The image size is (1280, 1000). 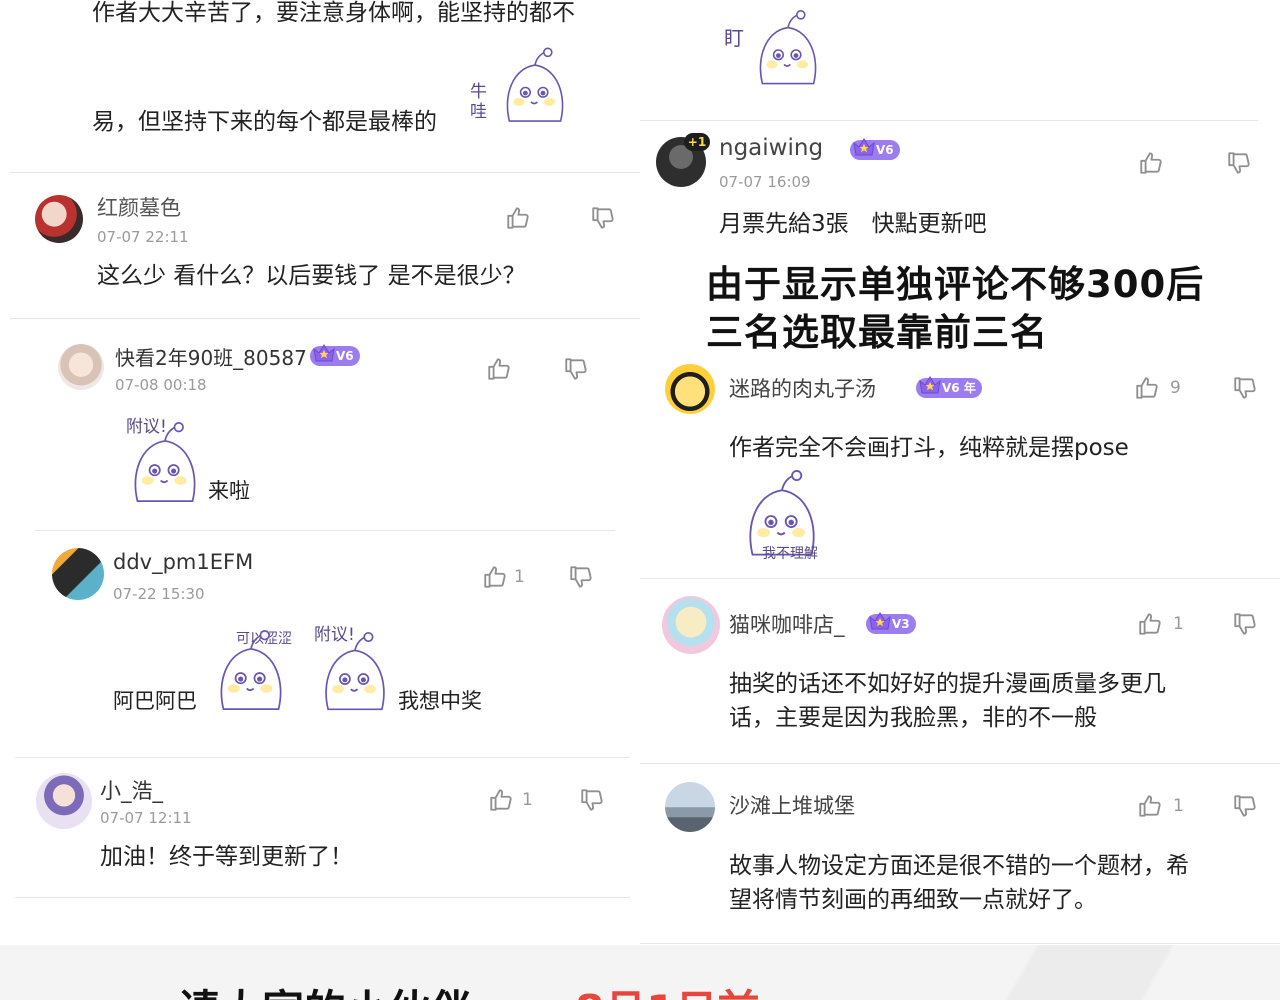 What do you see at coordinates (211, 356) in the screenshot?
I see `username: 快看2年90班_80587` at bounding box center [211, 356].